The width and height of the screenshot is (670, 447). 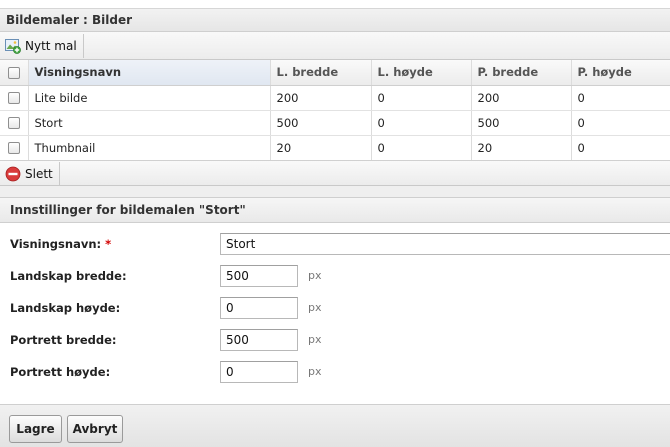 What do you see at coordinates (51, 46) in the screenshot?
I see `new-template-label: Nytt mal` at bounding box center [51, 46].